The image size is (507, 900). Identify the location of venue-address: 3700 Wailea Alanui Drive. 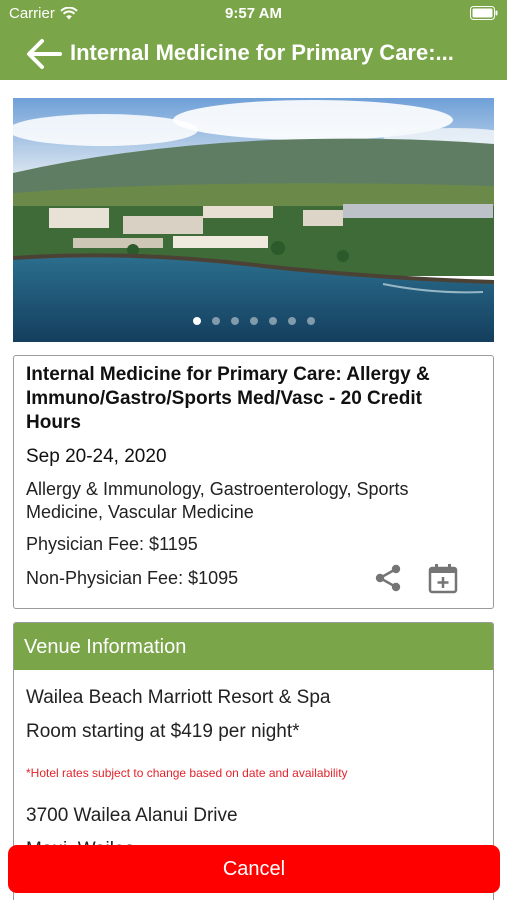
(132, 815).